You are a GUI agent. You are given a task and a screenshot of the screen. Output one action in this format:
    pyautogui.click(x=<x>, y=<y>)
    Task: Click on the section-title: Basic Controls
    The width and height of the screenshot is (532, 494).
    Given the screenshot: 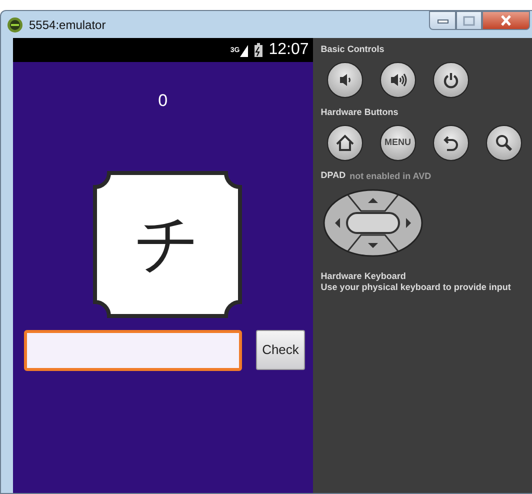 What is the action you would take?
    pyautogui.click(x=353, y=49)
    